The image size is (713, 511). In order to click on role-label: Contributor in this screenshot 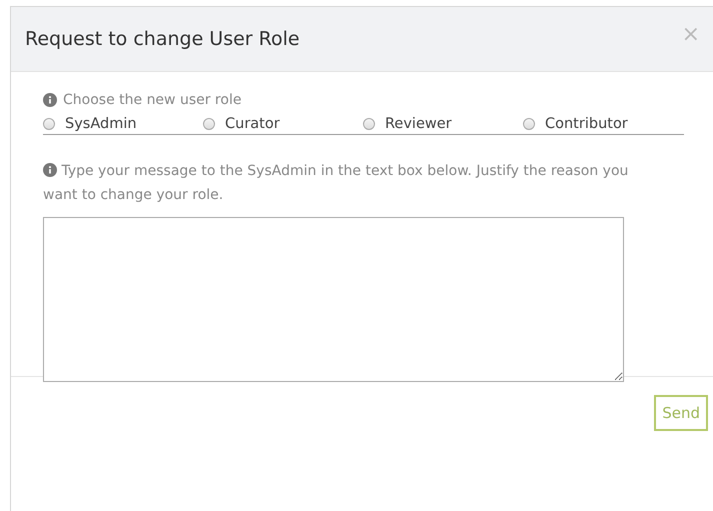, I will do `click(586, 124)`.